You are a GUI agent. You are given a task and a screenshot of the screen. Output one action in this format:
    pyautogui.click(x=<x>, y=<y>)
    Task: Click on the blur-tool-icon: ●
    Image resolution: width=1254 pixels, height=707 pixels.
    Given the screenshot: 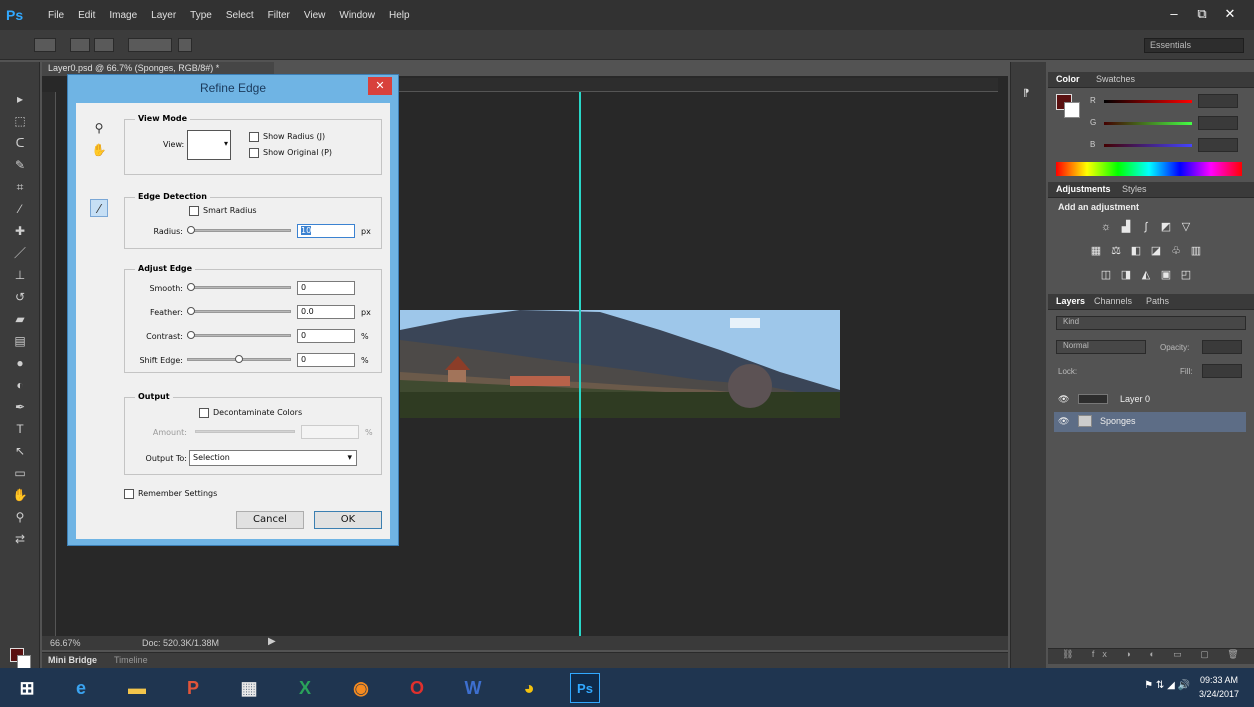 What is the action you would take?
    pyautogui.click(x=20, y=363)
    